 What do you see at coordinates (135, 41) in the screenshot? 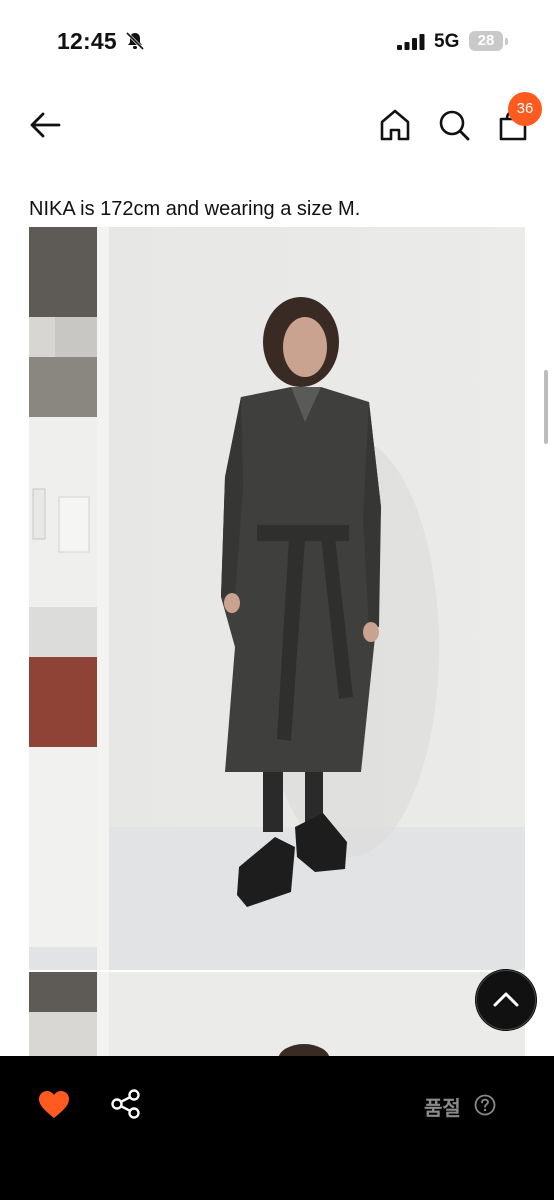
I see `silent-bell-icon` at bounding box center [135, 41].